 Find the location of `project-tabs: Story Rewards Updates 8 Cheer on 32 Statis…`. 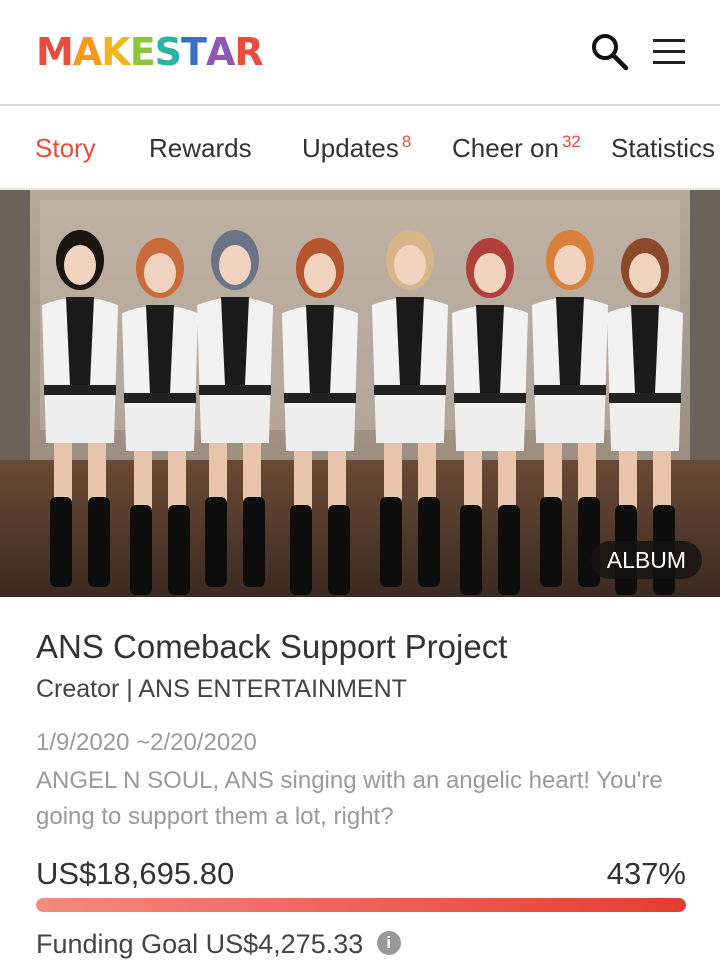

project-tabs: Story Rewards Updates 8 Cheer on 32 Statis… is located at coordinates (360, 148).